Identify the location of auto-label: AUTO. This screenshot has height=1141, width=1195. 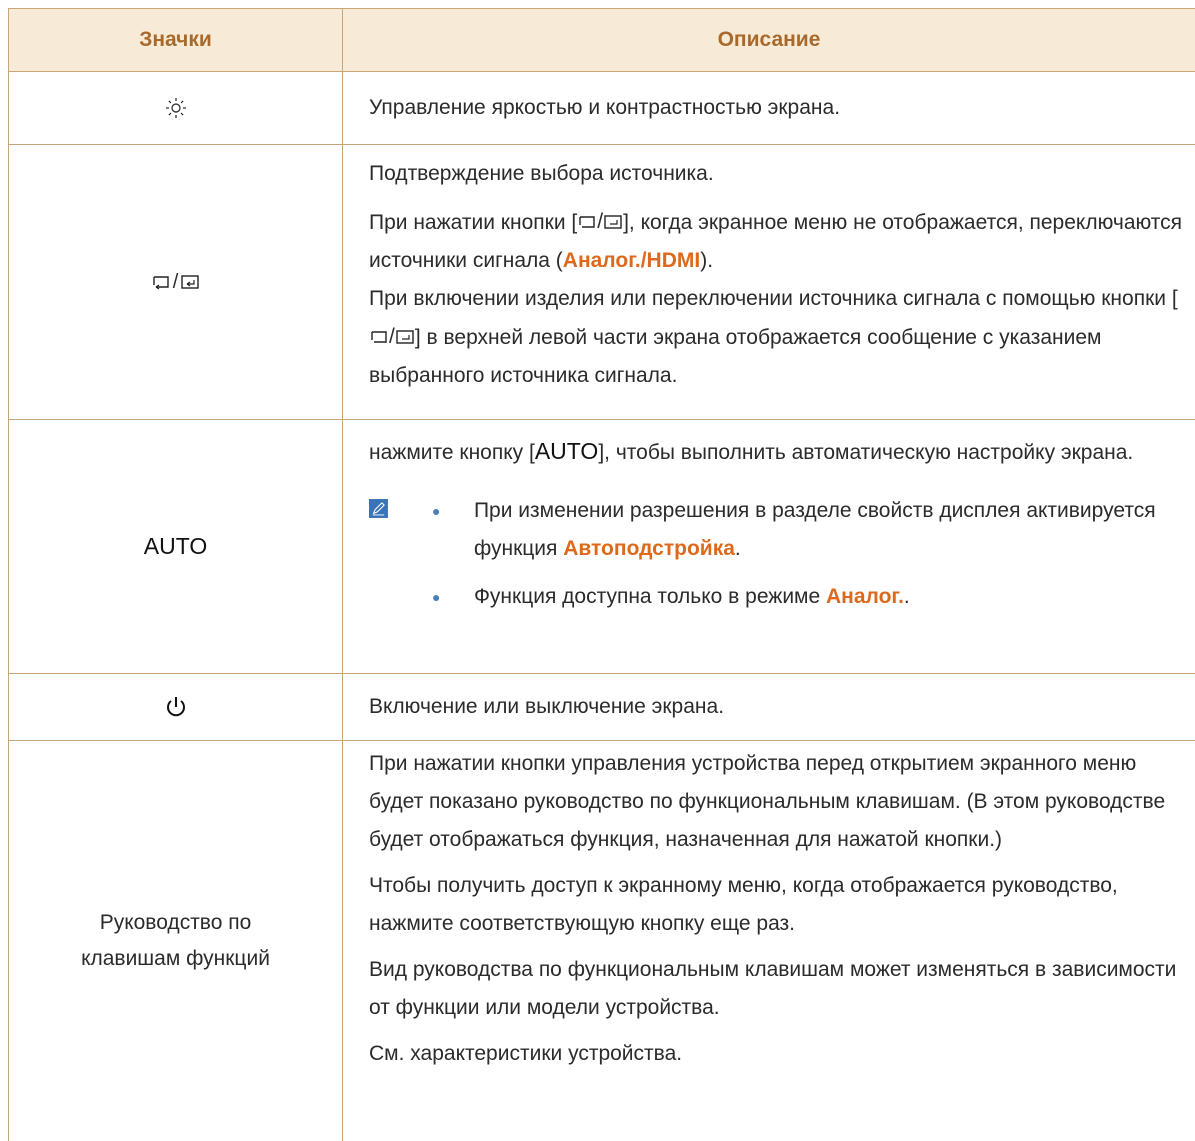
(175, 546).